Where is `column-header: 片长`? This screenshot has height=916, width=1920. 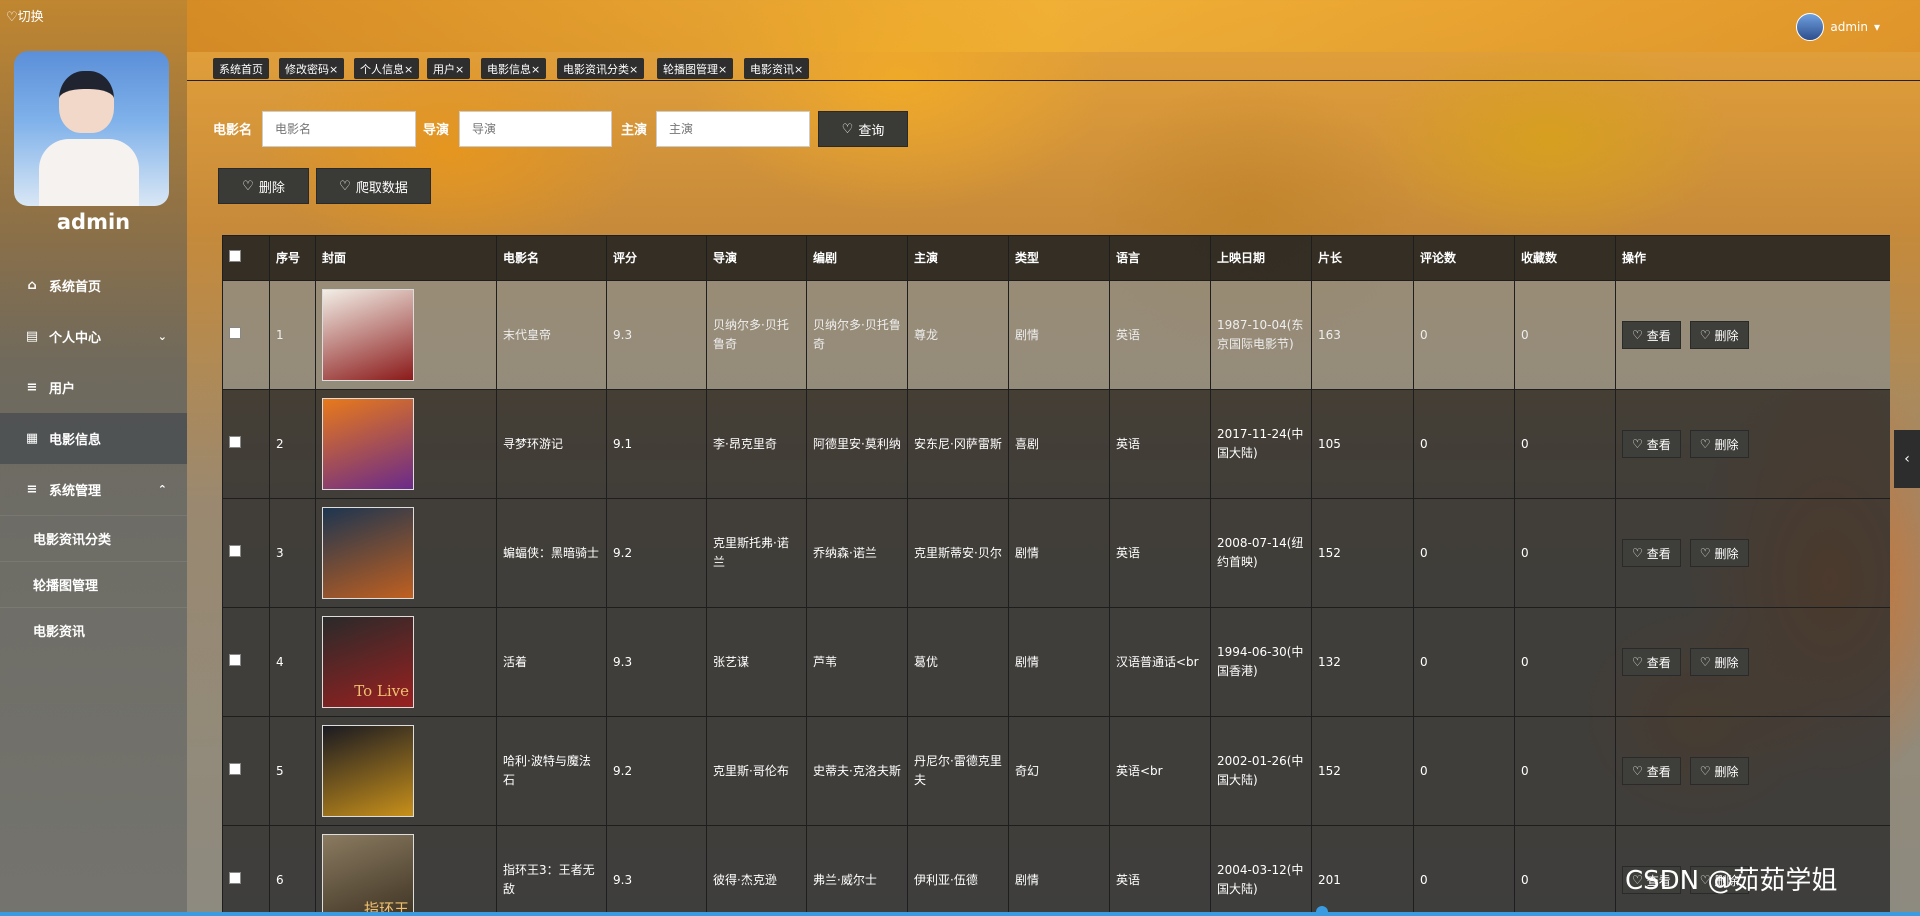 column-header: 片长 is located at coordinates (1362, 258).